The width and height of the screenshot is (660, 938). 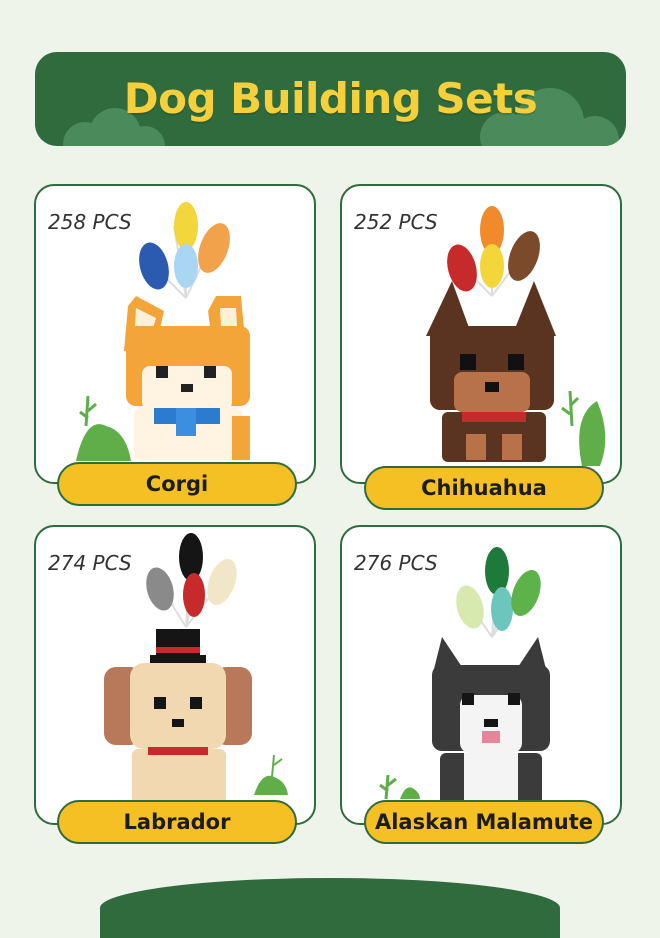 What do you see at coordinates (396, 563) in the screenshot?
I see `piece-count: 276 PCS` at bounding box center [396, 563].